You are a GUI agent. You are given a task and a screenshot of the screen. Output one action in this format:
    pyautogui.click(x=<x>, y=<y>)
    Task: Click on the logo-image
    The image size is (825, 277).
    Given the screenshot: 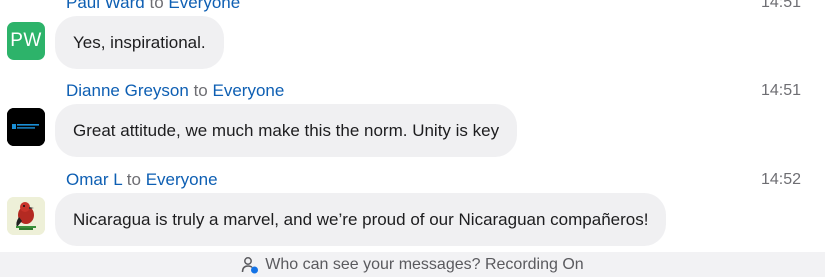 What is the action you would take?
    pyautogui.click(x=26, y=127)
    